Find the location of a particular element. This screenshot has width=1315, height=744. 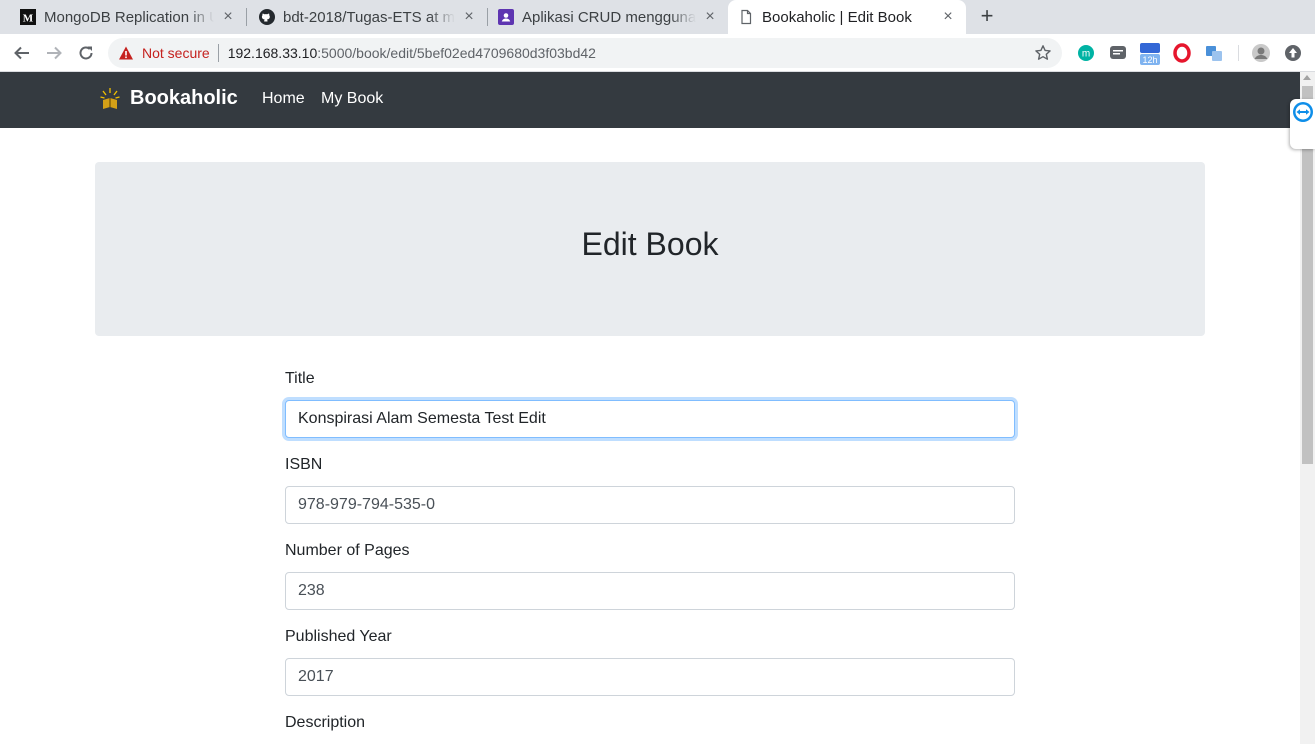

title-label: Title is located at coordinates (300, 378).